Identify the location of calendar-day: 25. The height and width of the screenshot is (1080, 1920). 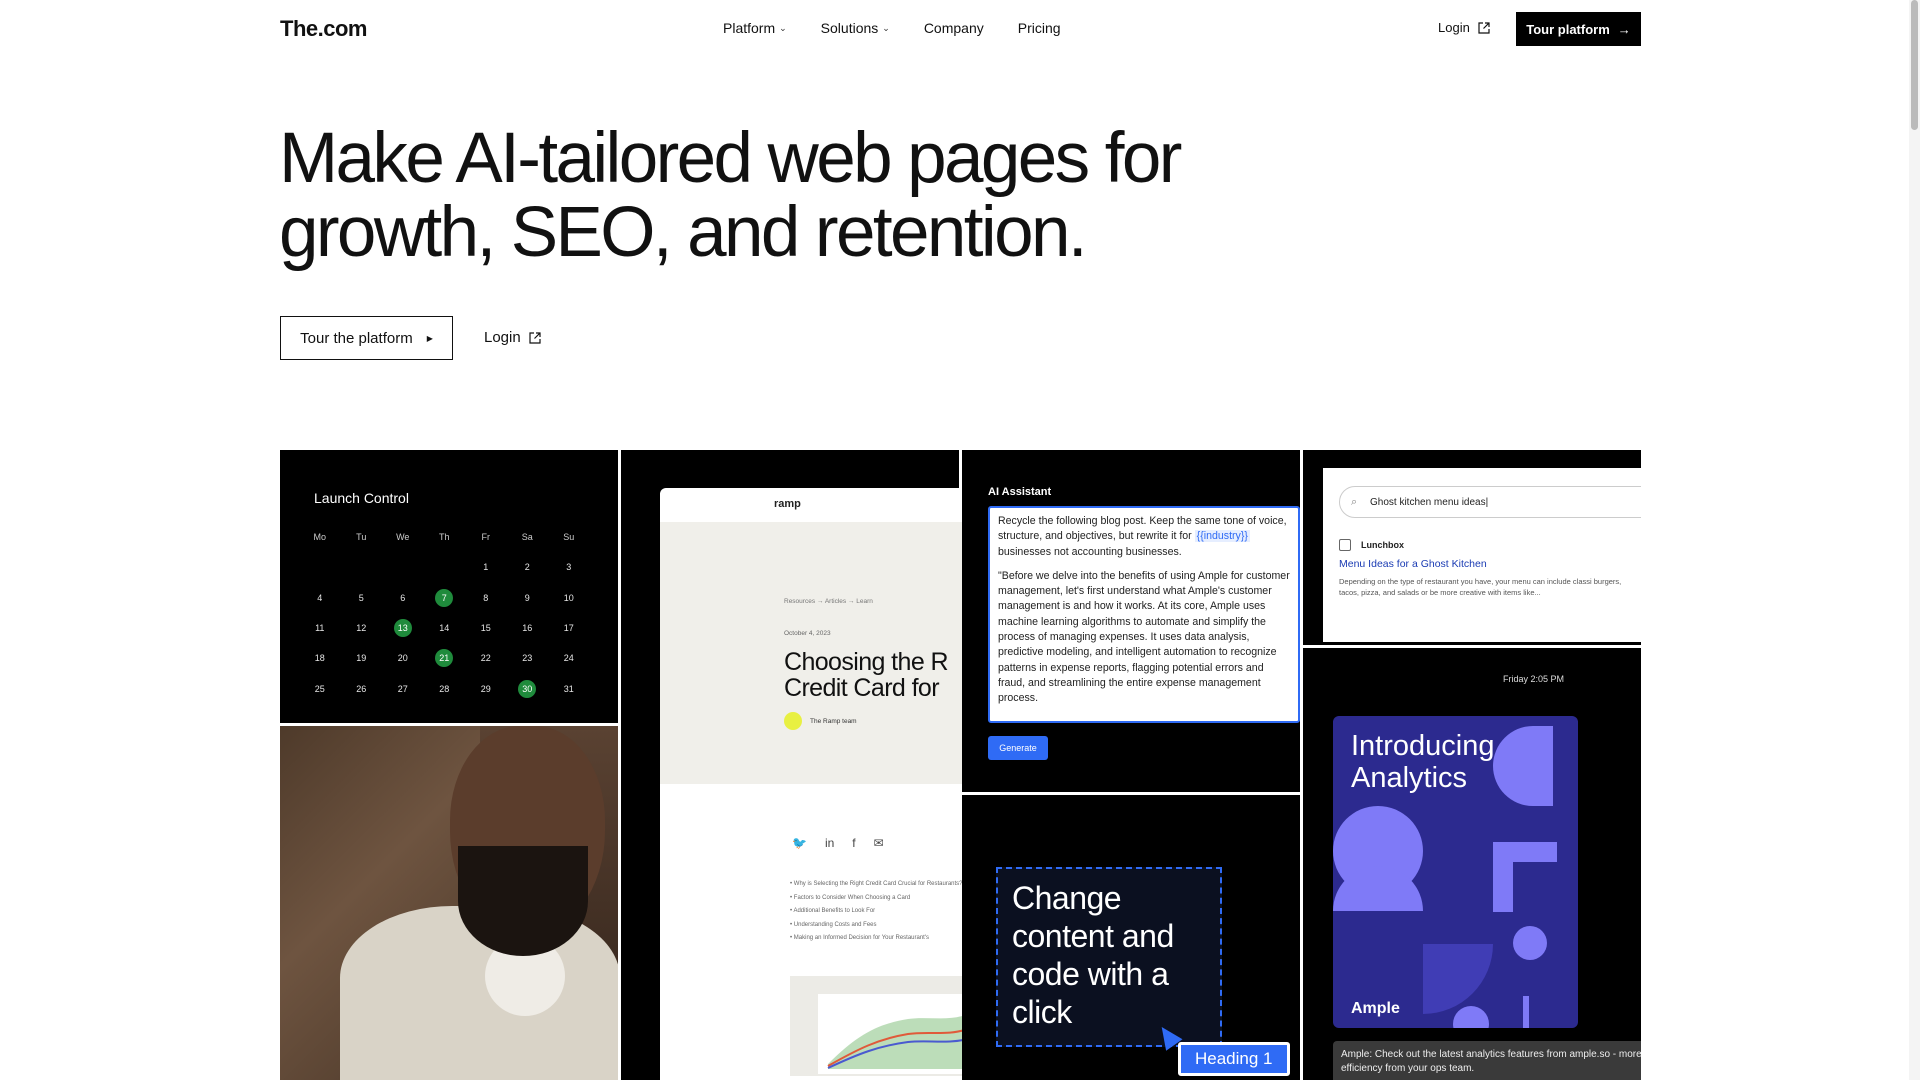
(320, 688).